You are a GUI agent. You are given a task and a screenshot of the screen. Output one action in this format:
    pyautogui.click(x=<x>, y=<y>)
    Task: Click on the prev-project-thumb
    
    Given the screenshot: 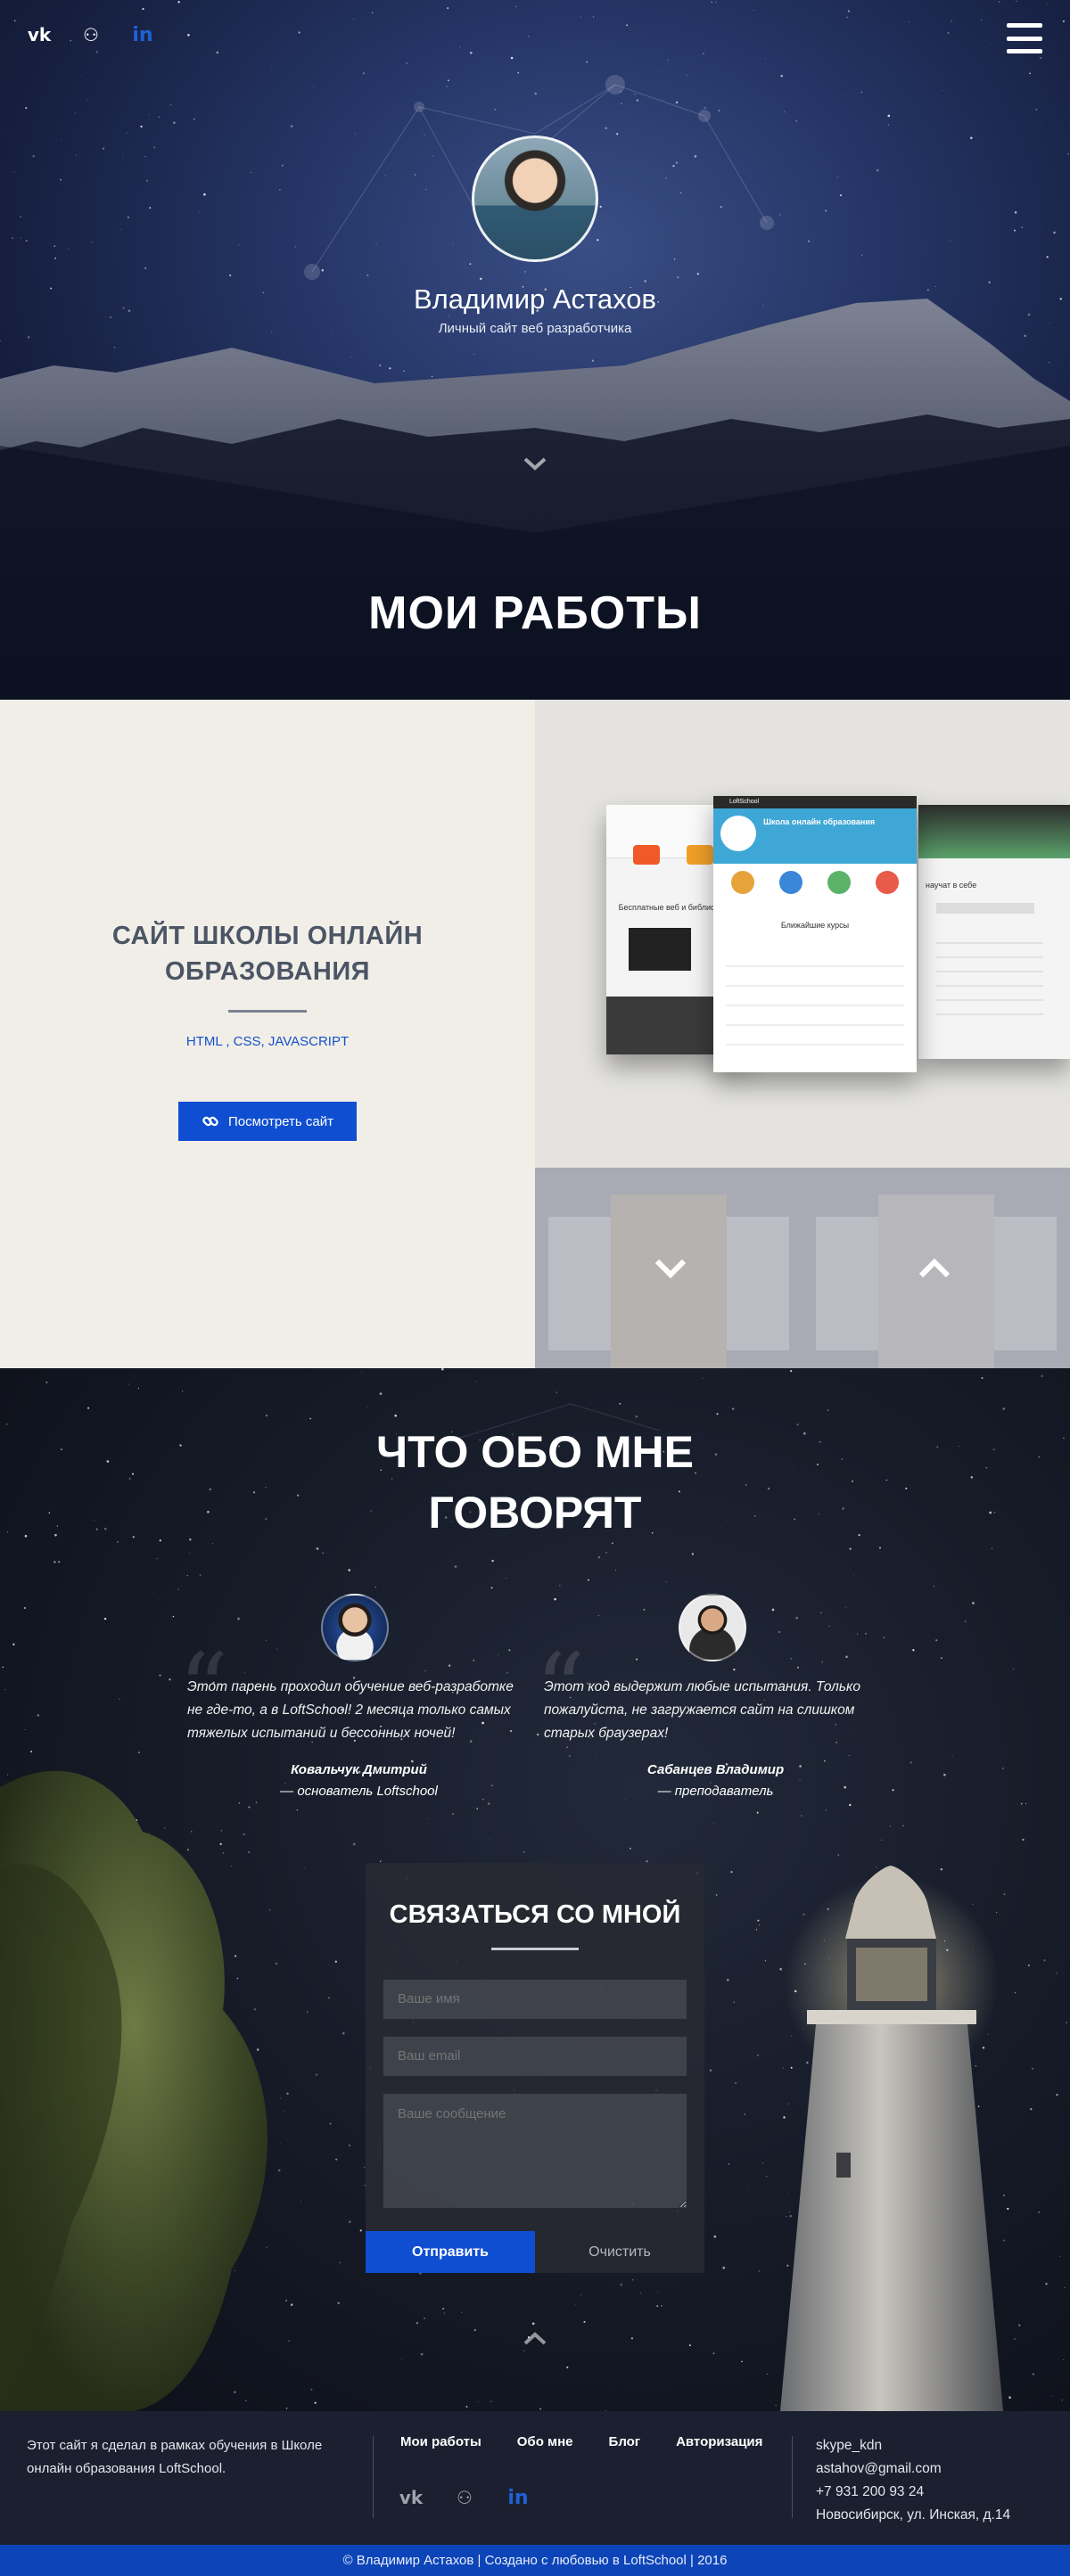 What is the action you would take?
    pyautogui.click(x=668, y=1268)
    